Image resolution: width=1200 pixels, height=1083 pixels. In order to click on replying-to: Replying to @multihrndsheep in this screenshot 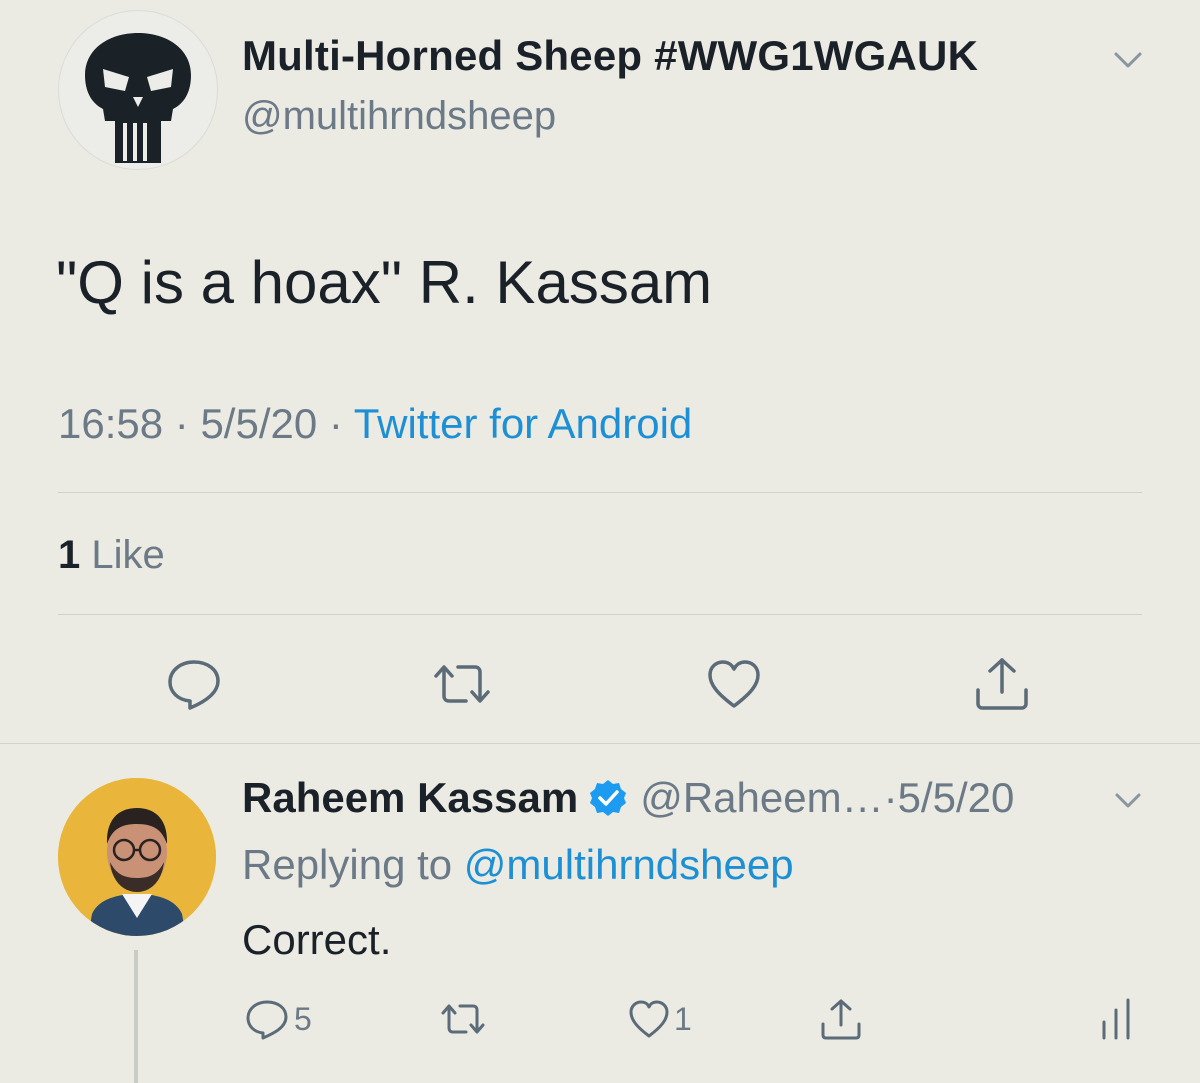, I will do `click(518, 865)`.